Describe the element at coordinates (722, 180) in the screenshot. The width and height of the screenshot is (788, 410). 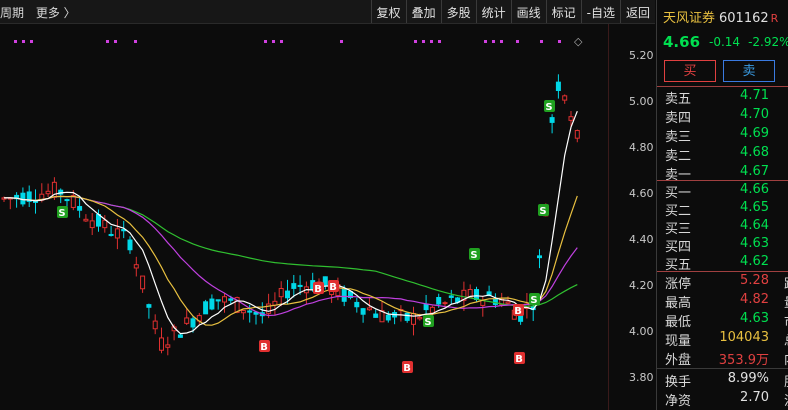
I see `divider` at that location.